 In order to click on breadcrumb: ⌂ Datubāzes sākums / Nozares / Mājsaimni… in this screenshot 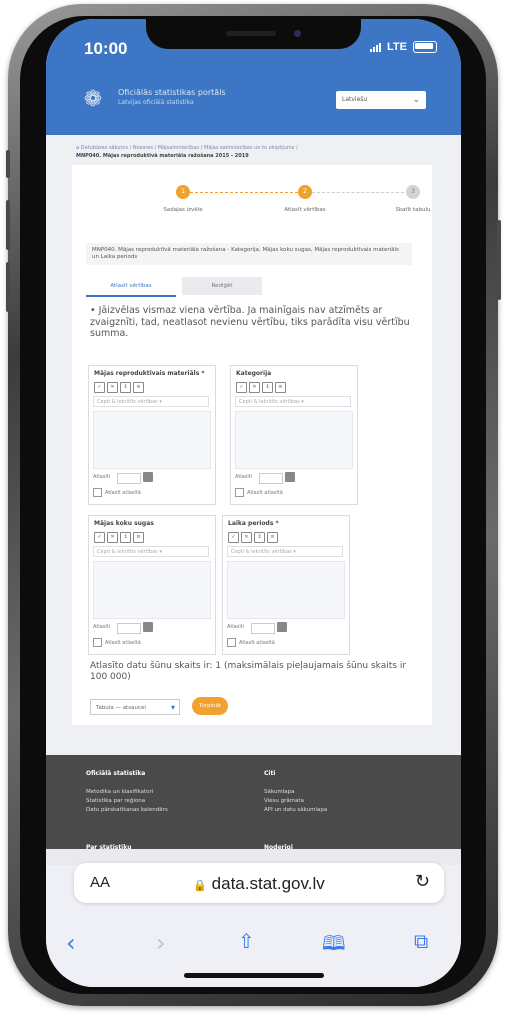, I will do `click(241, 148)`.